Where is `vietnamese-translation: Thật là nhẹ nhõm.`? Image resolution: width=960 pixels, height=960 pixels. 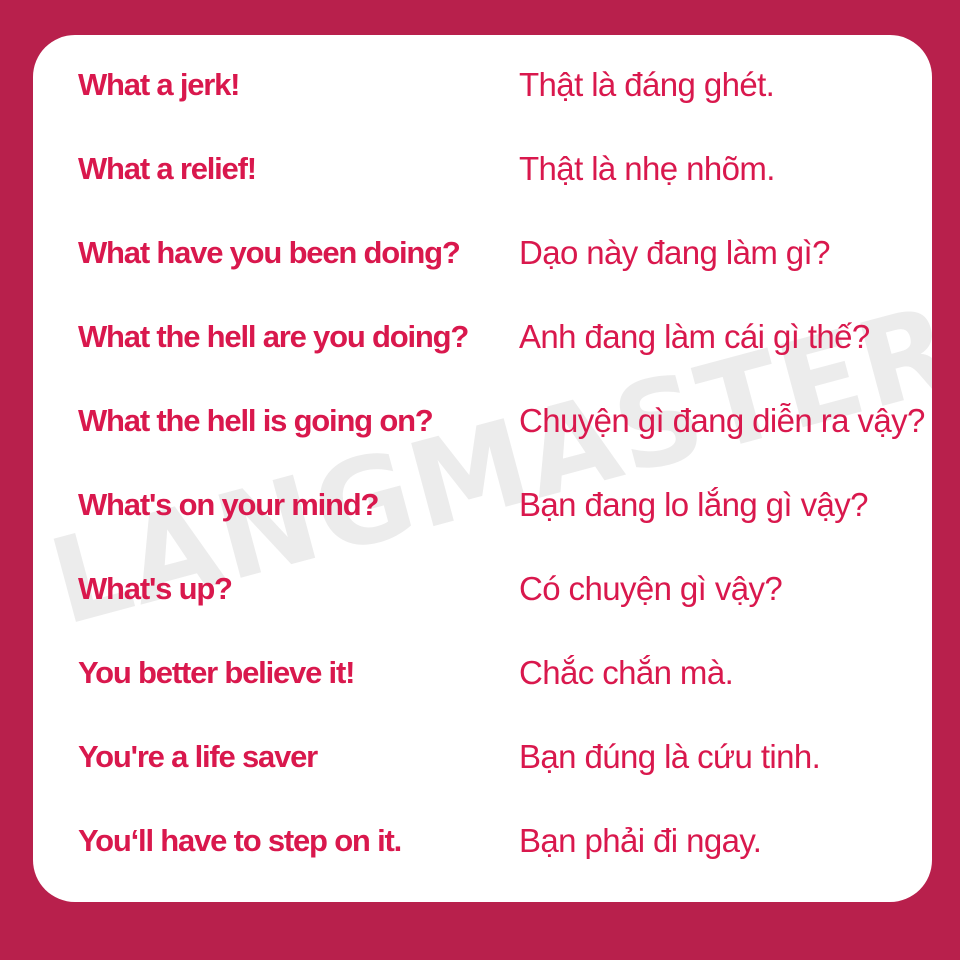
vietnamese-translation: Thật là nhẹ nhõm. is located at coordinates (647, 168).